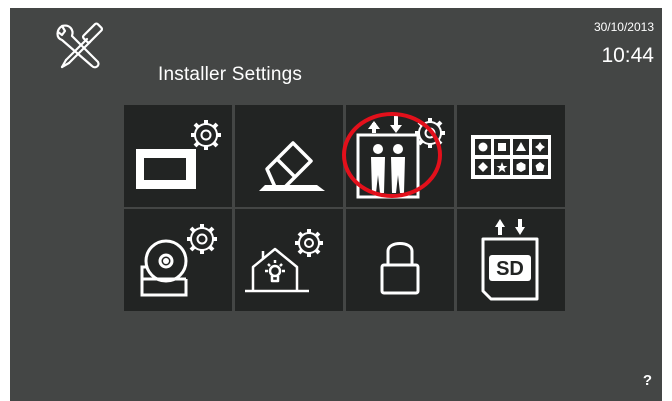  I want to click on svg-text: SD, so click(510, 269).